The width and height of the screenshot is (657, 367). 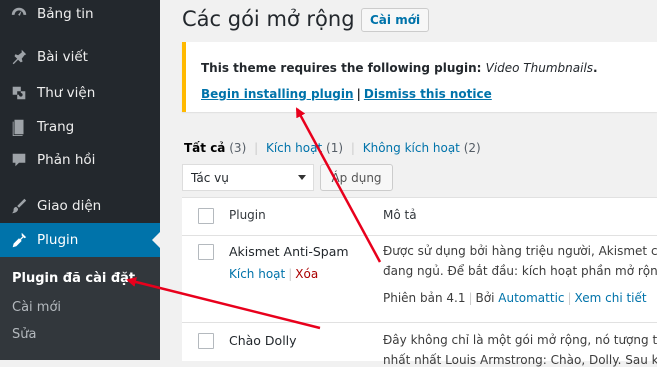 I want to click on sidebar-item-comments: Phản hồi, so click(x=80, y=160).